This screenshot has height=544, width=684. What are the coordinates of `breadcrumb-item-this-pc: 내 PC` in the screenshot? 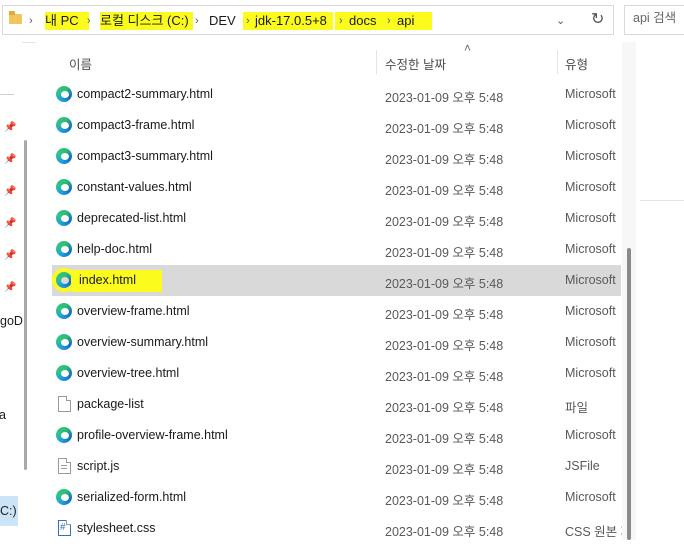 It's located at (63, 21).